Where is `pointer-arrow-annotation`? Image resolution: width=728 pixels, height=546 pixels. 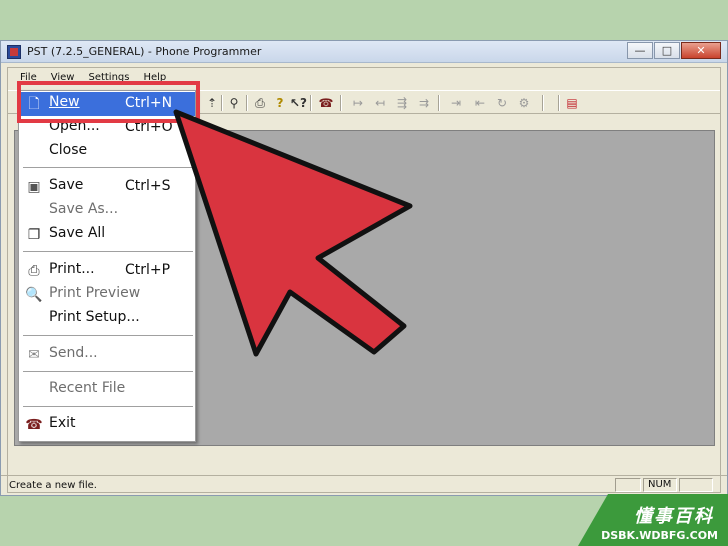
pointer-arrow-annotation is located at coordinates (293, 233).